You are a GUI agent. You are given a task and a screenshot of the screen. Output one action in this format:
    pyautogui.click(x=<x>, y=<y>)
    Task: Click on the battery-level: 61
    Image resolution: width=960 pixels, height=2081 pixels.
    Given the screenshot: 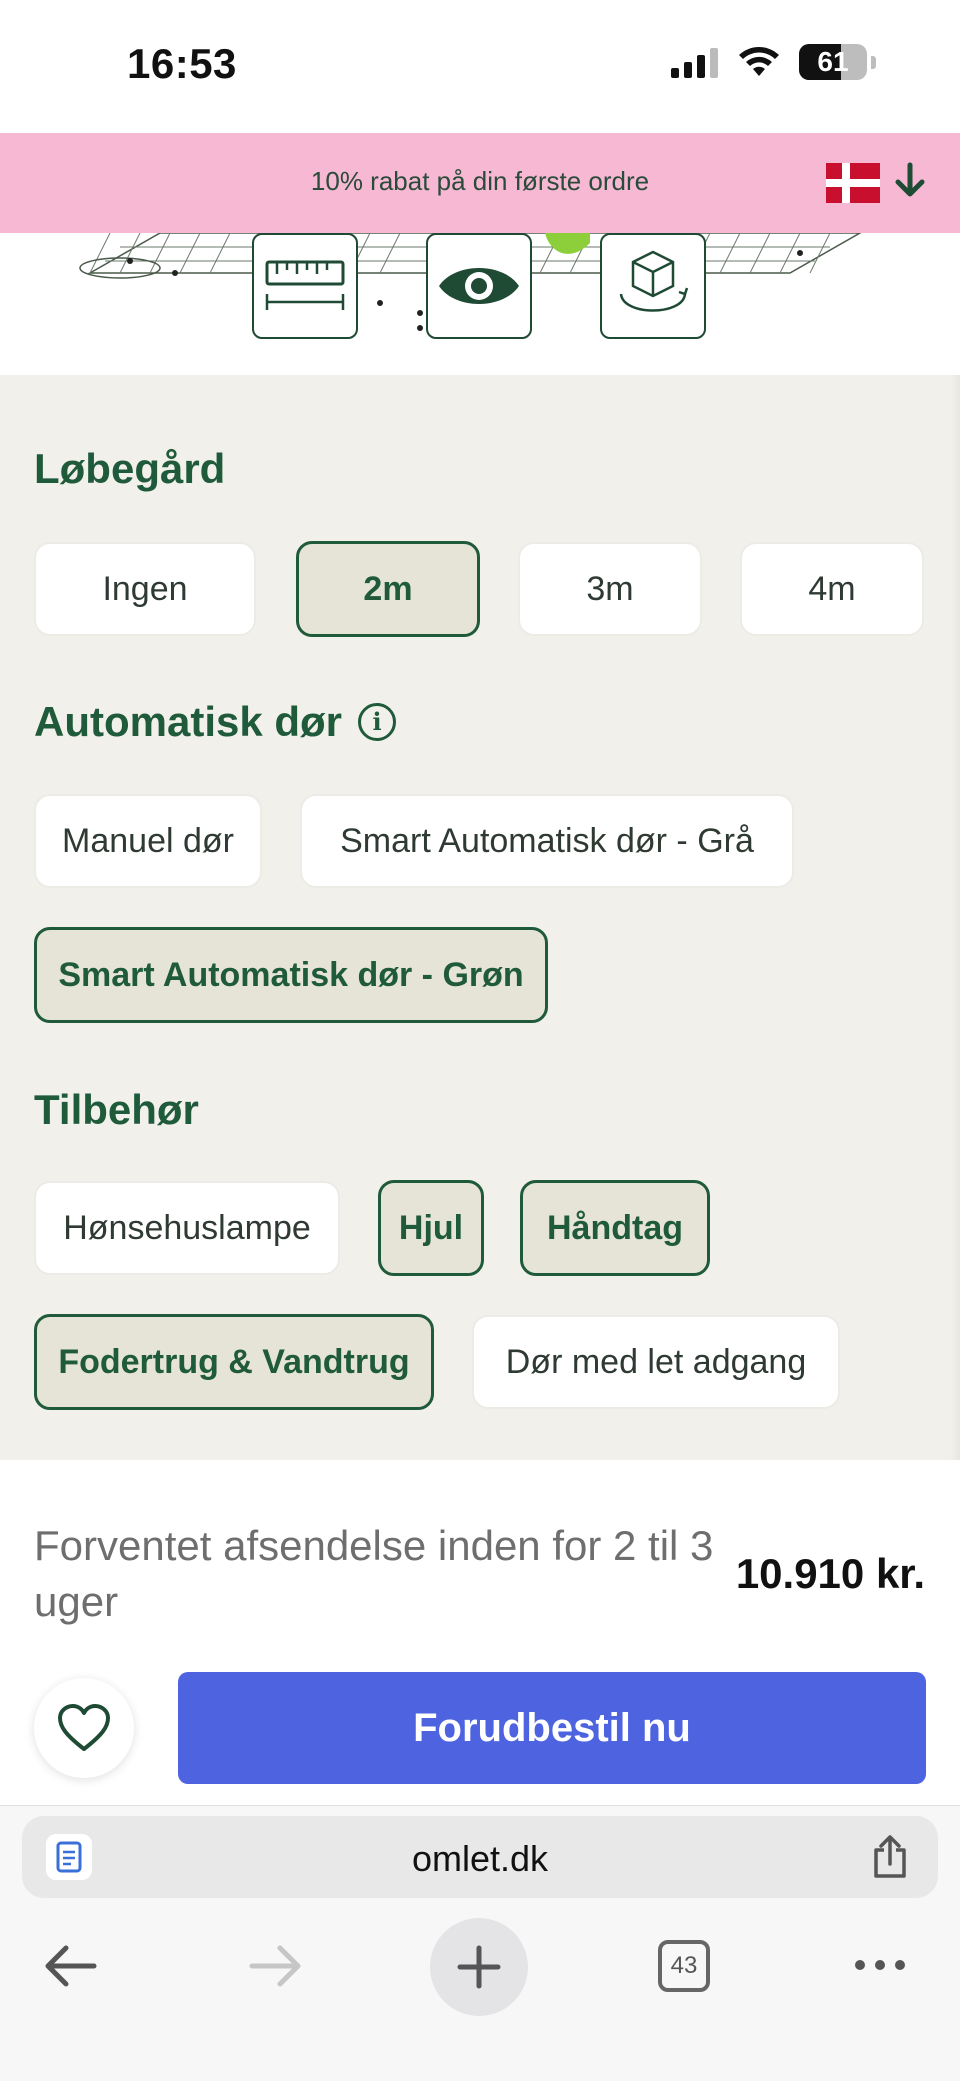 What is the action you would take?
    pyautogui.click(x=833, y=61)
    